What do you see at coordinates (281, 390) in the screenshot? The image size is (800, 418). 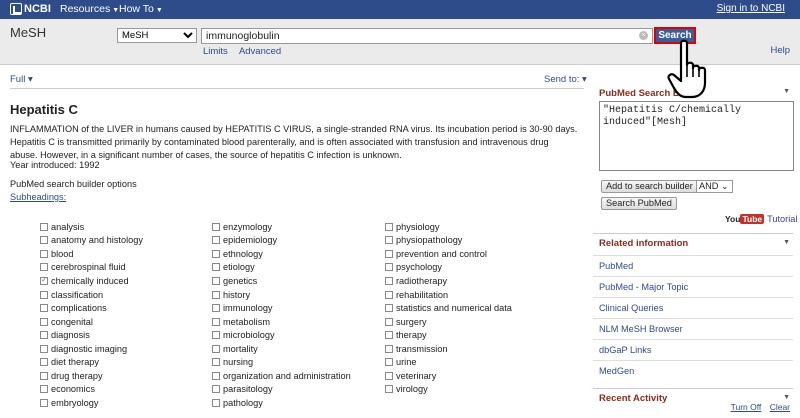 I see `subheading-checkbox-row: parasitology` at bounding box center [281, 390].